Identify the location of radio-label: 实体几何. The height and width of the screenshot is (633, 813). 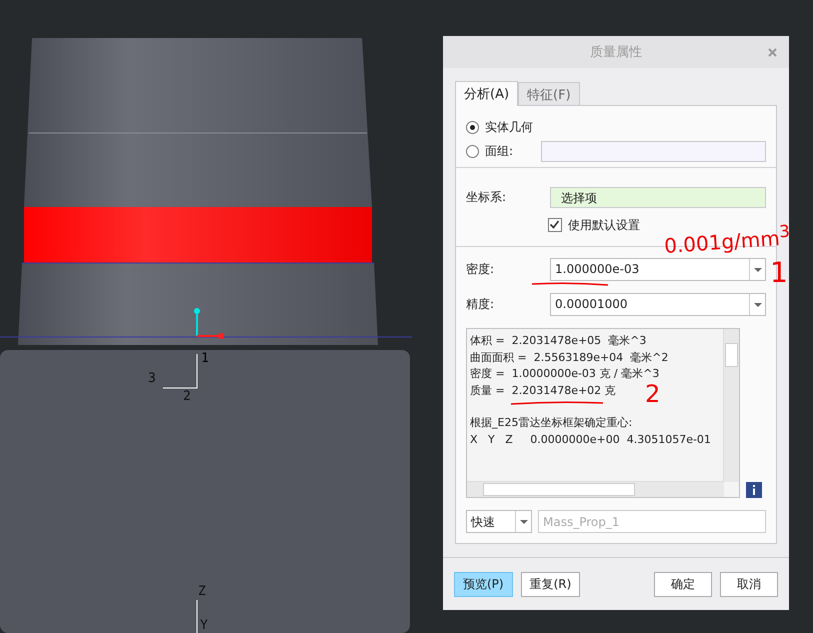
(509, 127).